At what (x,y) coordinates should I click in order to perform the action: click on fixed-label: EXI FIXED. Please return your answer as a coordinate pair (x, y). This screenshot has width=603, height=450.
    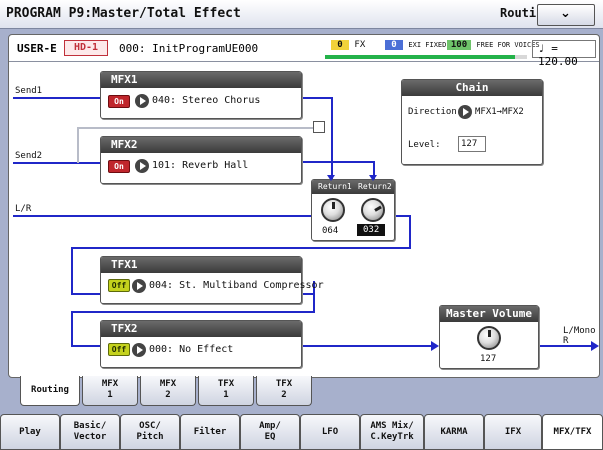
    Looking at the image, I should click on (427, 45).